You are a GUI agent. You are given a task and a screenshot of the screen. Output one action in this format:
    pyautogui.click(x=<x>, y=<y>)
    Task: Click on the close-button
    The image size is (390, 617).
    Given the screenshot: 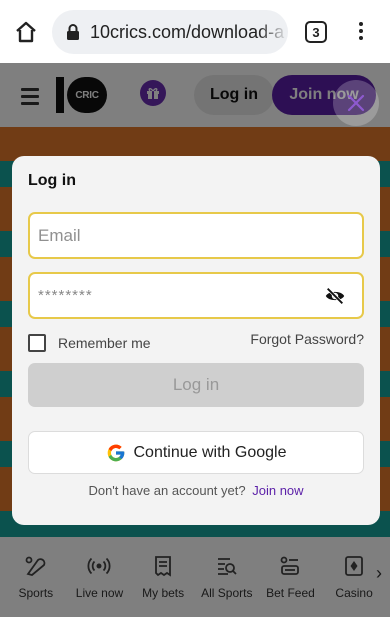 What is the action you would take?
    pyautogui.click(x=356, y=103)
    